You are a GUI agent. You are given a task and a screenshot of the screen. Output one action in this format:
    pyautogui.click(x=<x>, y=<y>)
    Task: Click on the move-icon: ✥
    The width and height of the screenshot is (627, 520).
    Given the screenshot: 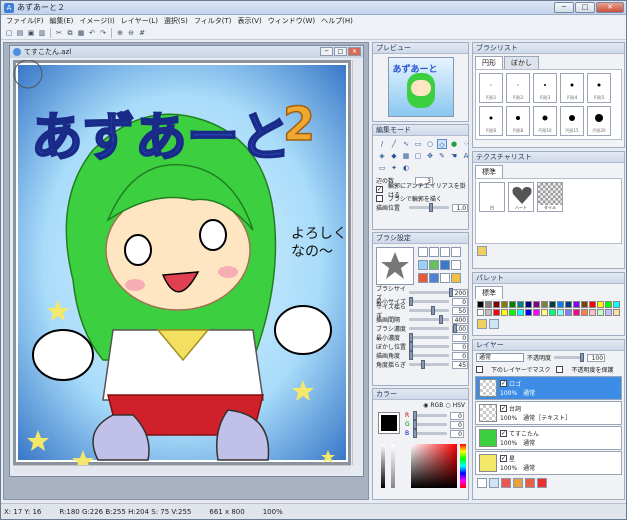 What is the action you would take?
    pyautogui.click(x=430, y=156)
    